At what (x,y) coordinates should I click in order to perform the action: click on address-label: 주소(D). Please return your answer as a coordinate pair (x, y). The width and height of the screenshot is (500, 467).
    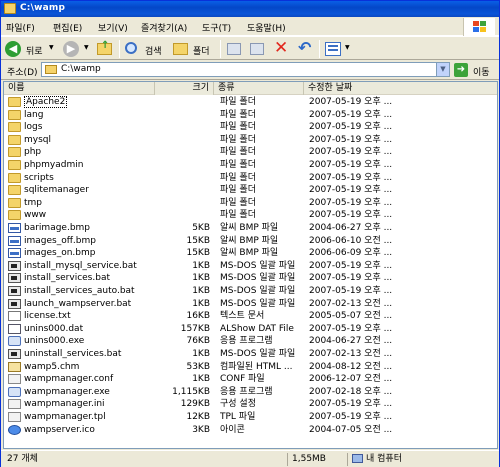
    Looking at the image, I should click on (22, 73).